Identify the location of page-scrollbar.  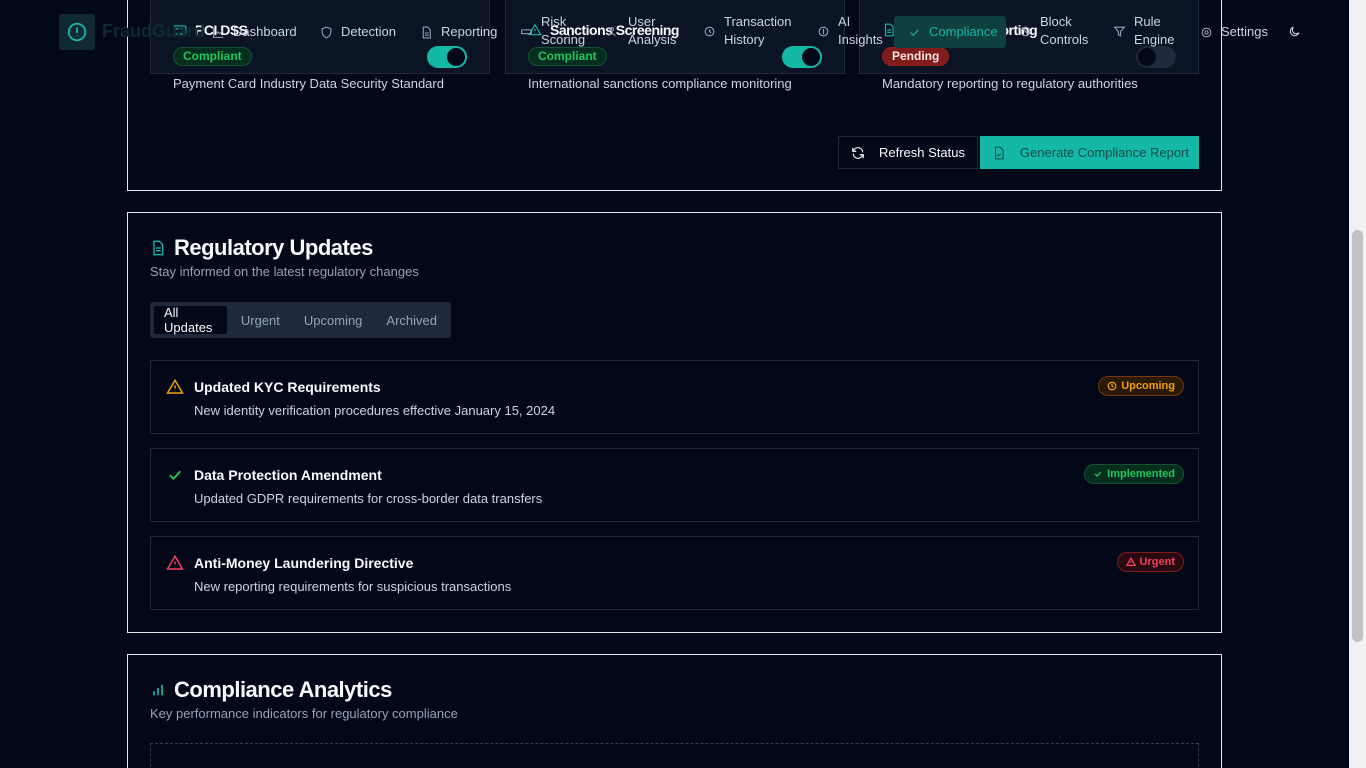
(1357, 384).